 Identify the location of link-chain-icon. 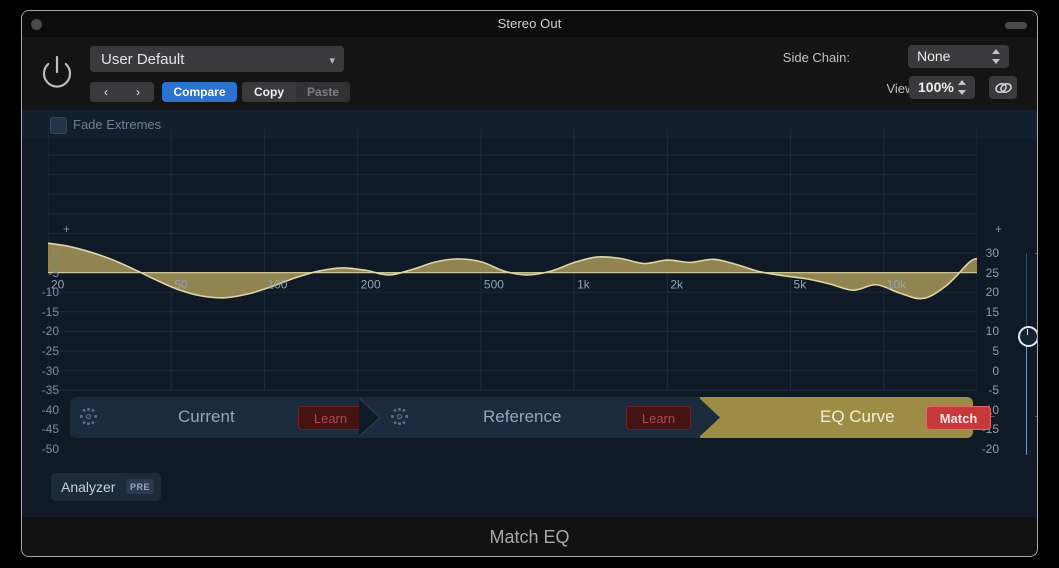
(1003, 87).